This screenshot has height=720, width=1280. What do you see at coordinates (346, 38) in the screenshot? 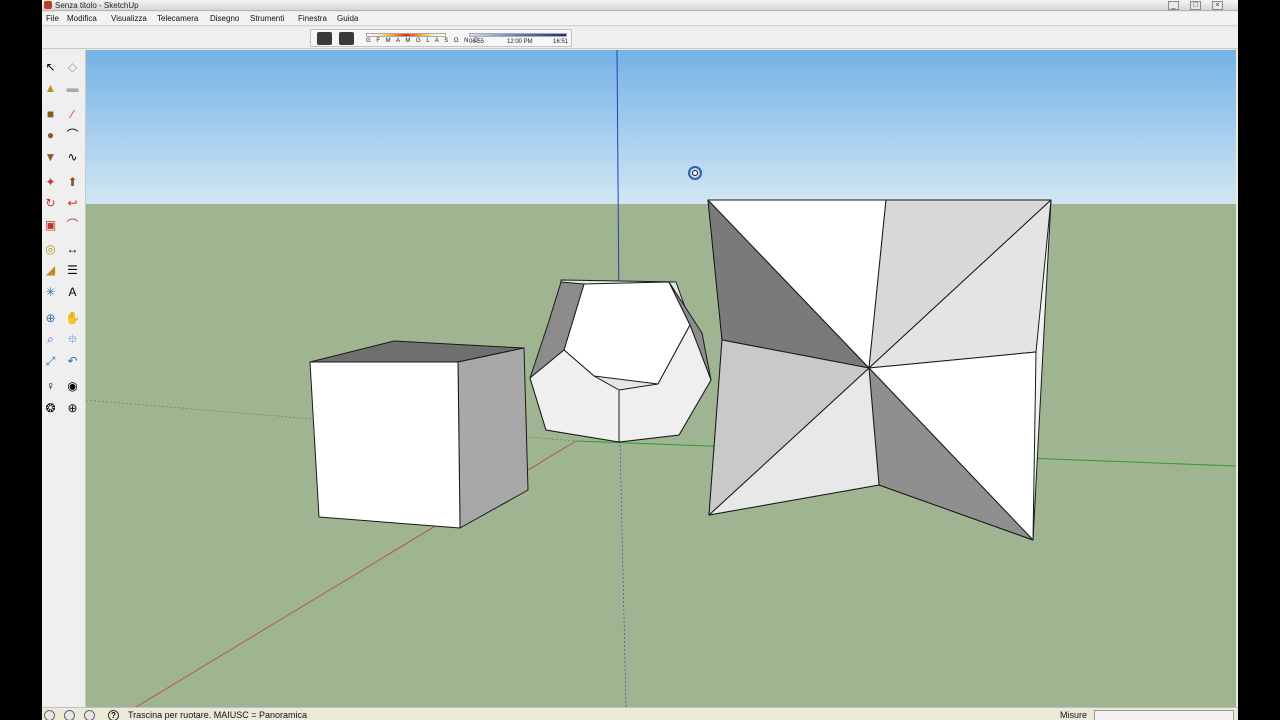
I see `display-shadows-icon` at bounding box center [346, 38].